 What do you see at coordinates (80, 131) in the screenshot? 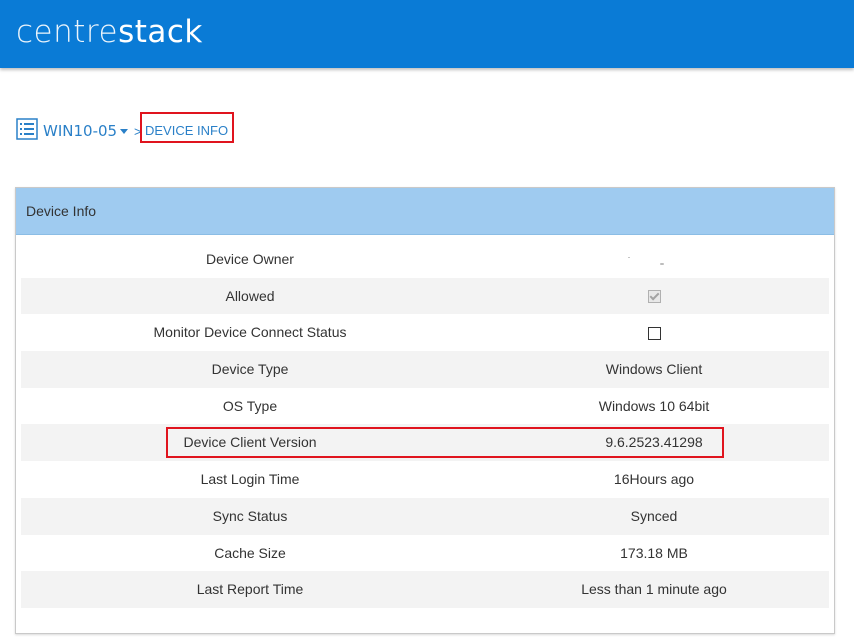
I see `device-name: WIN10-05` at bounding box center [80, 131].